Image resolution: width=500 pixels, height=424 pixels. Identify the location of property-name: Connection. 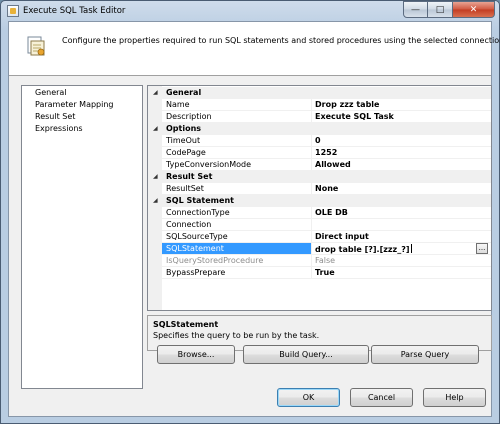
(189, 224).